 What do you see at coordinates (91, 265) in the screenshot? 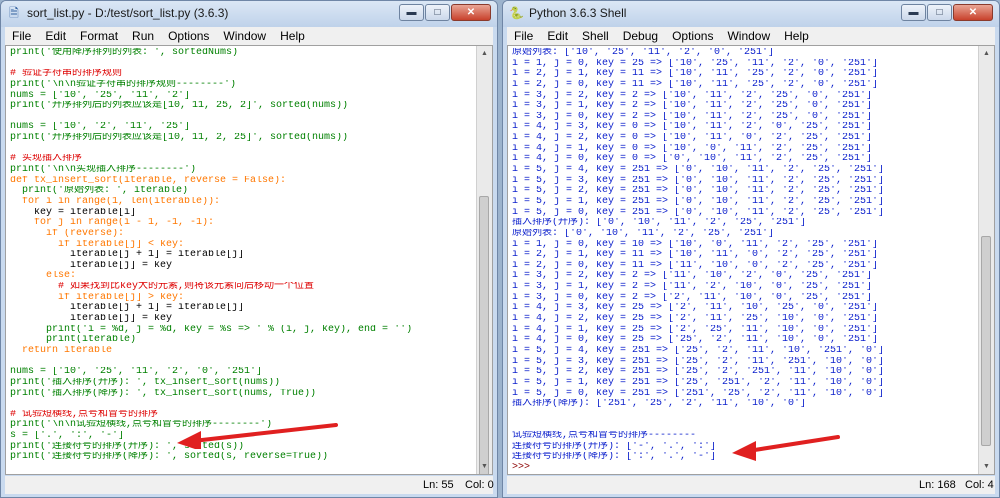
I see `code-line: iterable[j] = key` at bounding box center [91, 265].